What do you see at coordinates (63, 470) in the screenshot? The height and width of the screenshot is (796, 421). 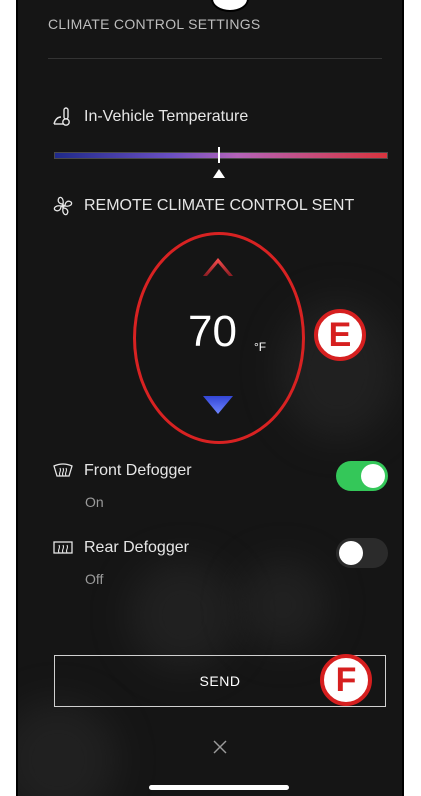 I see `front-defogger-icon` at bounding box center [63, 470].